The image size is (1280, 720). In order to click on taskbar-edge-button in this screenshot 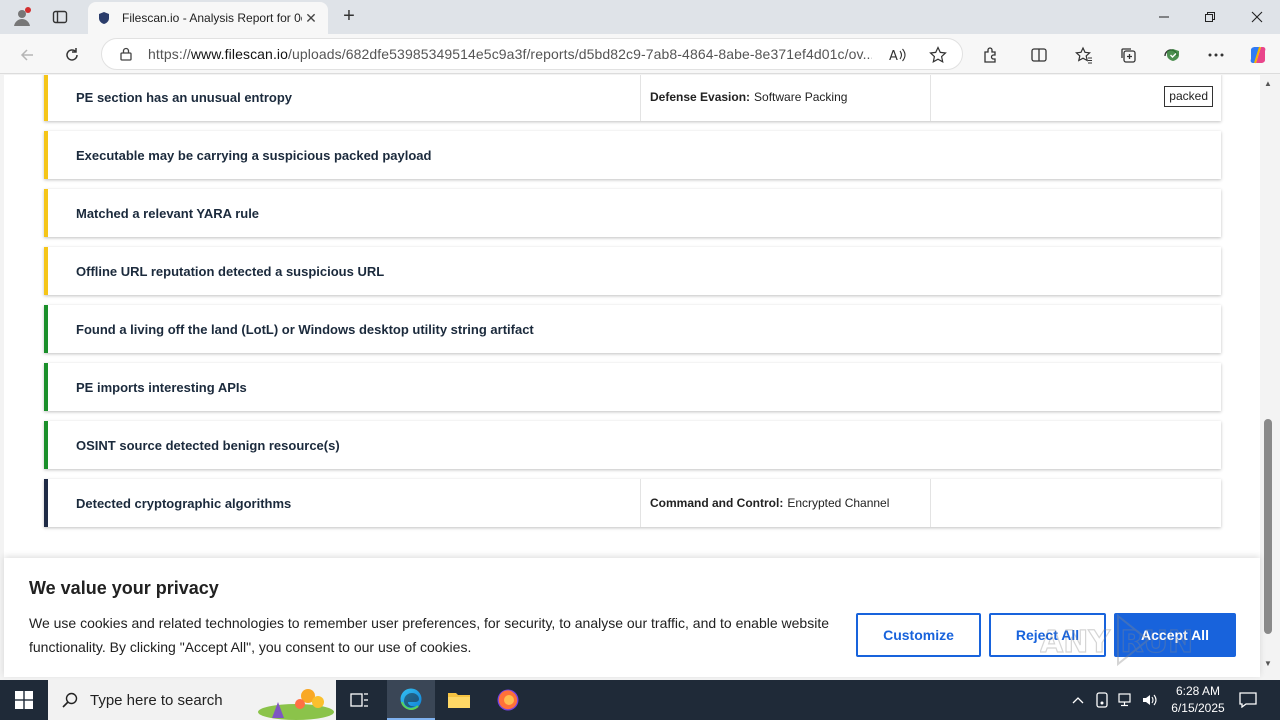, I will do `click(411, 700)`.